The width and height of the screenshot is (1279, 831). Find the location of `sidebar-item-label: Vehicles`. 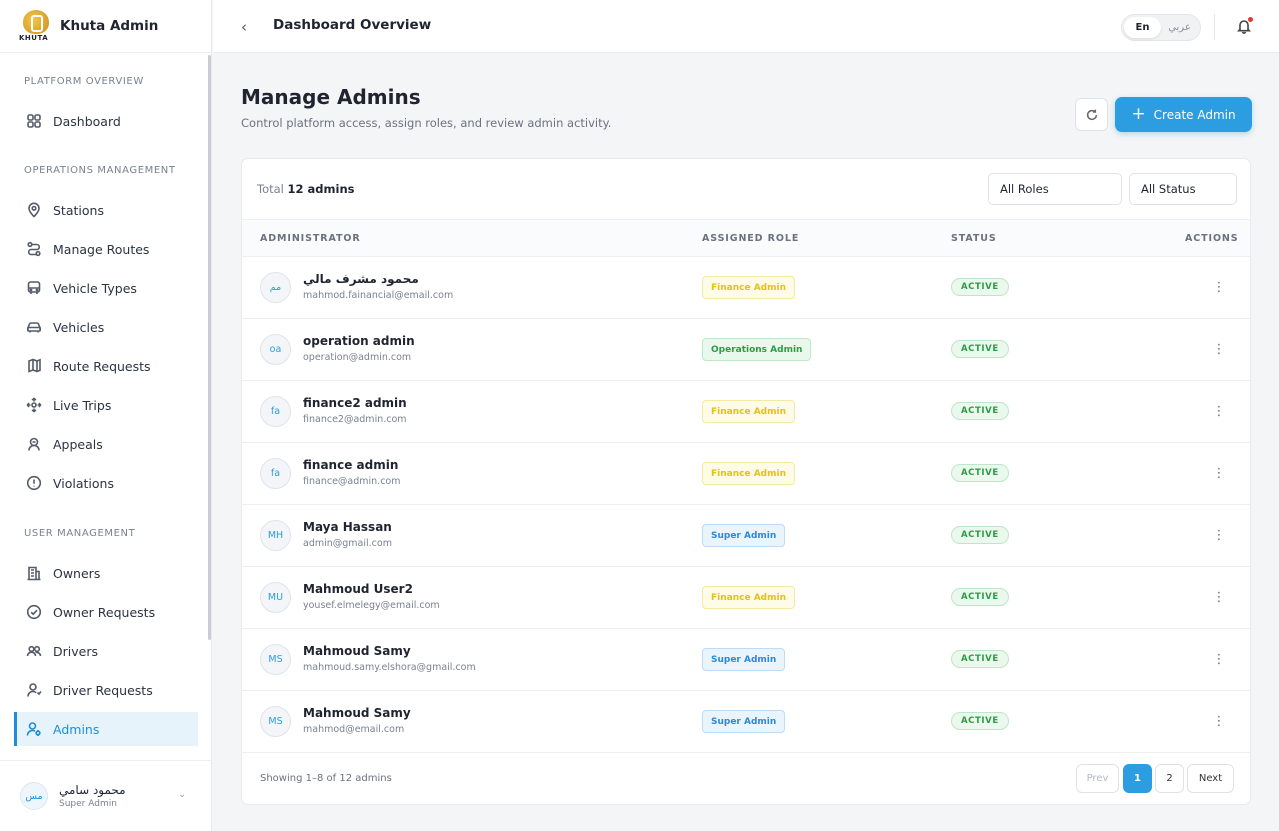

sidebar-item-label: Vehicles is located at coordinates (79, 327).